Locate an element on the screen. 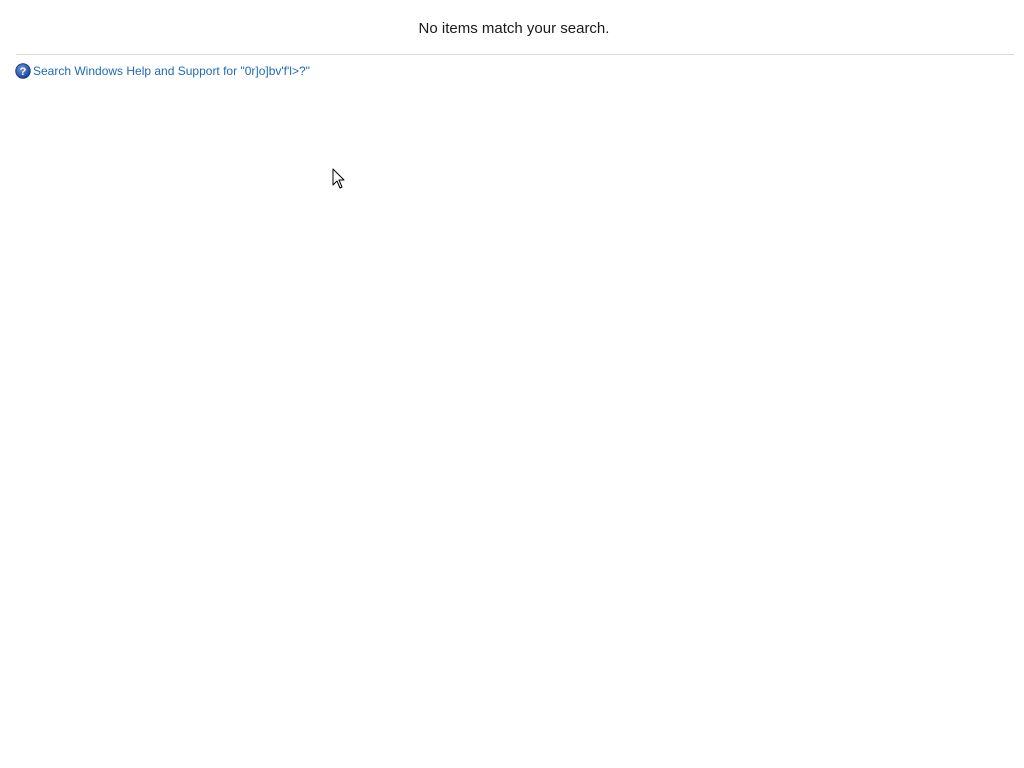 The height and width of the screenshot is (768, 1024). no-results-message: No items match your search. is located at coordinates (514, 28).